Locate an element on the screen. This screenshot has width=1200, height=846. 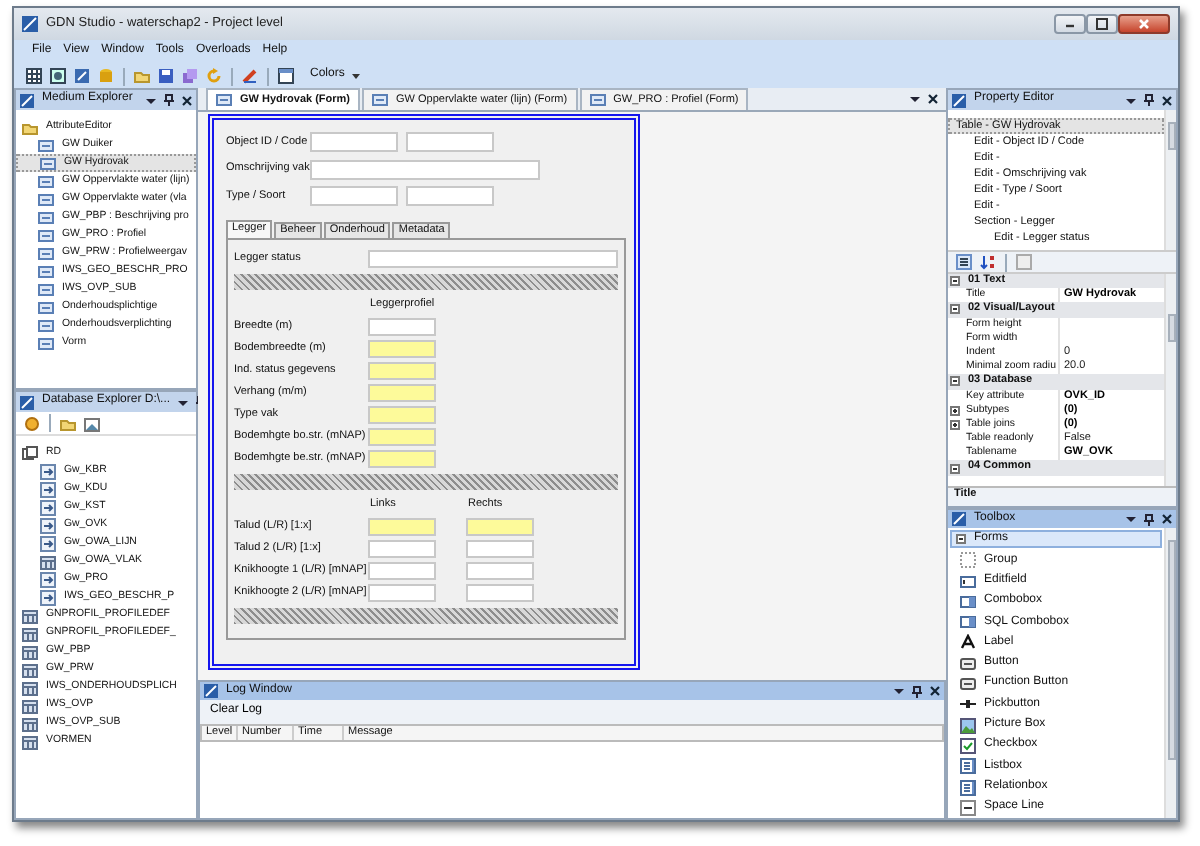
copy-icon is located at coordinates (190, 76).